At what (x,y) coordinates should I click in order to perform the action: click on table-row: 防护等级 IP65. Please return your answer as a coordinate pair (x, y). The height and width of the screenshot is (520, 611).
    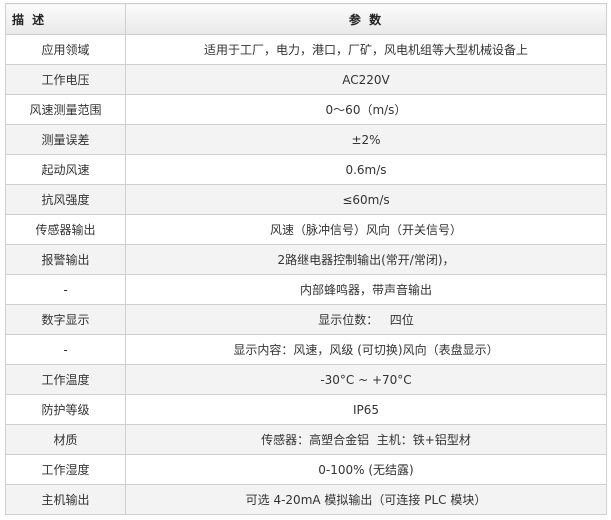
    Looking at the image, I should click on (306, 409).